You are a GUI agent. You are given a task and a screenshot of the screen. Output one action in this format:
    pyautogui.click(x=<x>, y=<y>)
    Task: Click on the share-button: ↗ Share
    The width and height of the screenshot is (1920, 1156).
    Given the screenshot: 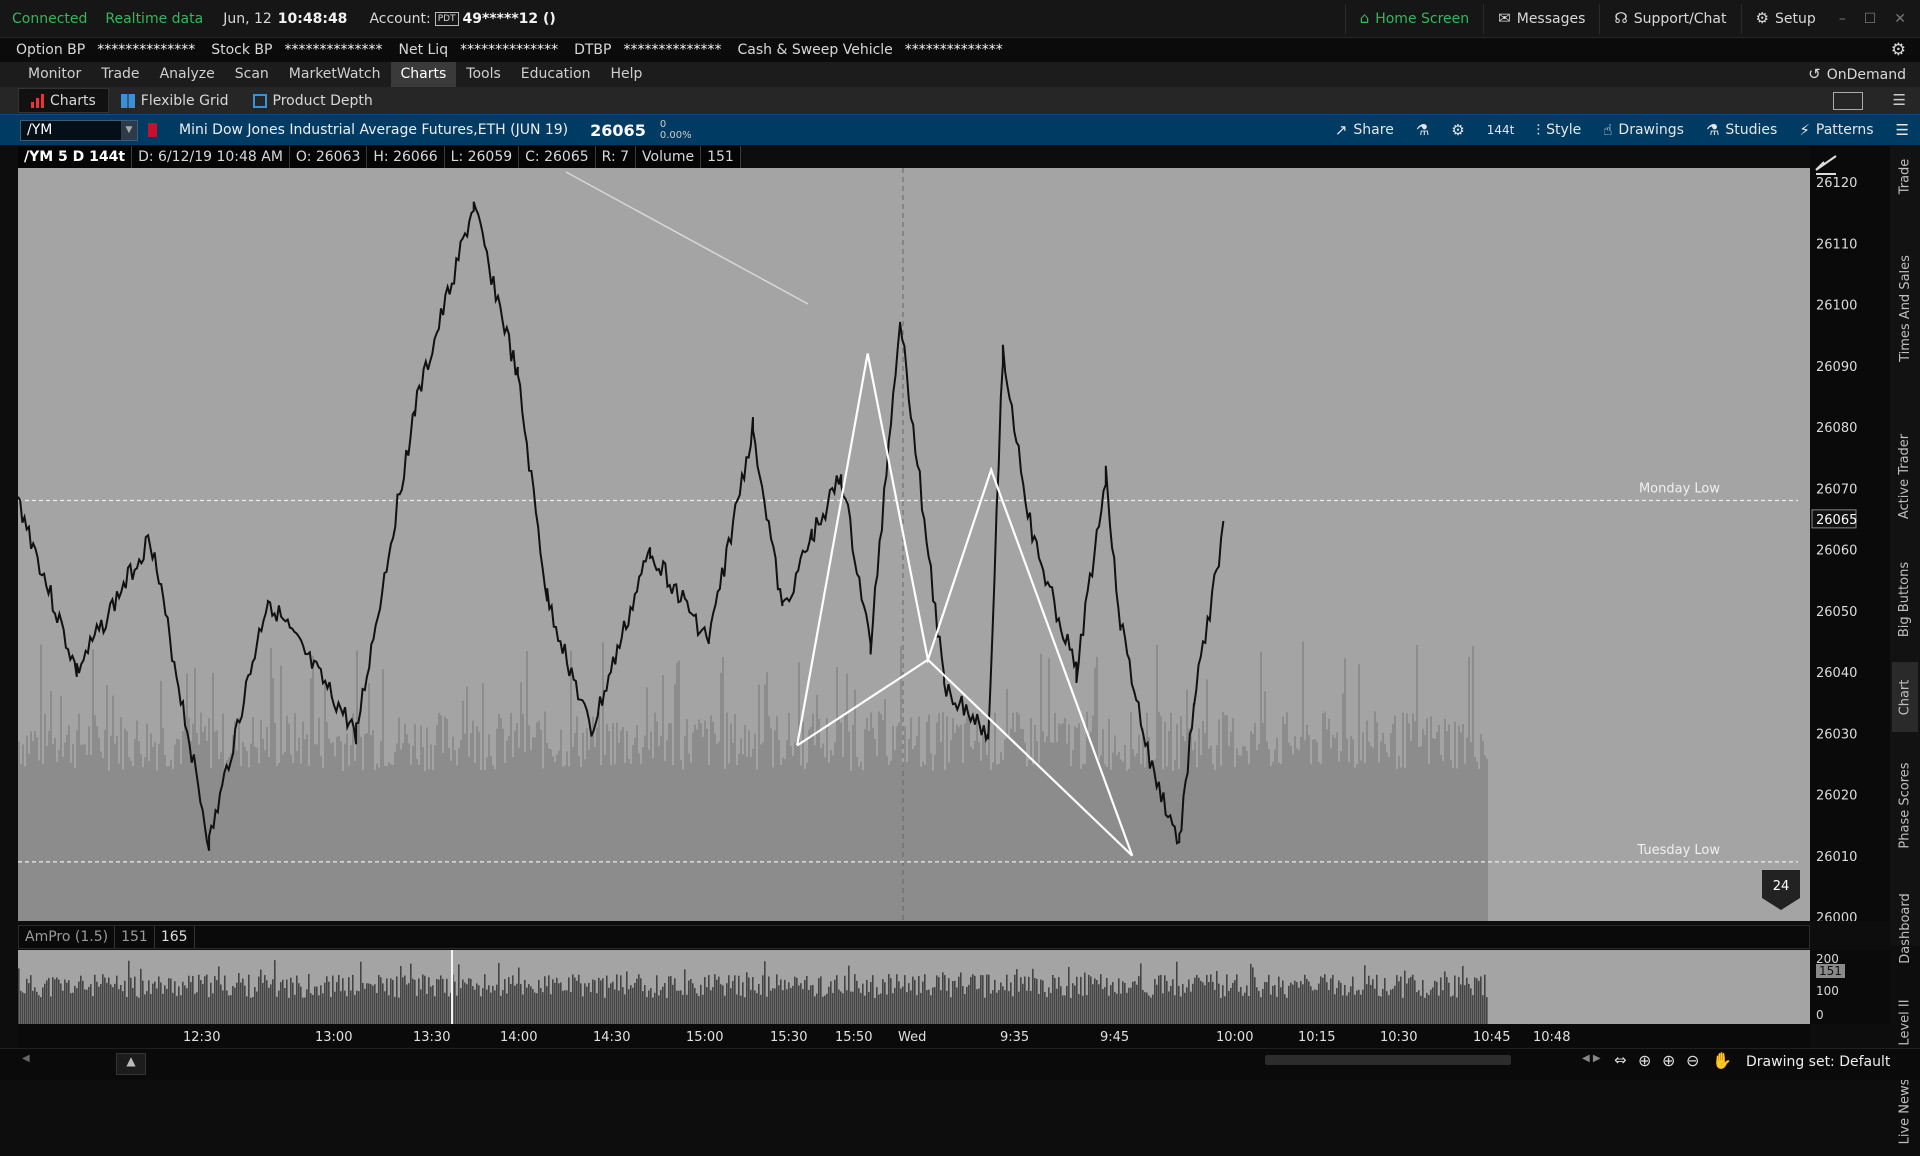 What is the action you would take?
    pyautogui.click(x=1364, y=130)
    